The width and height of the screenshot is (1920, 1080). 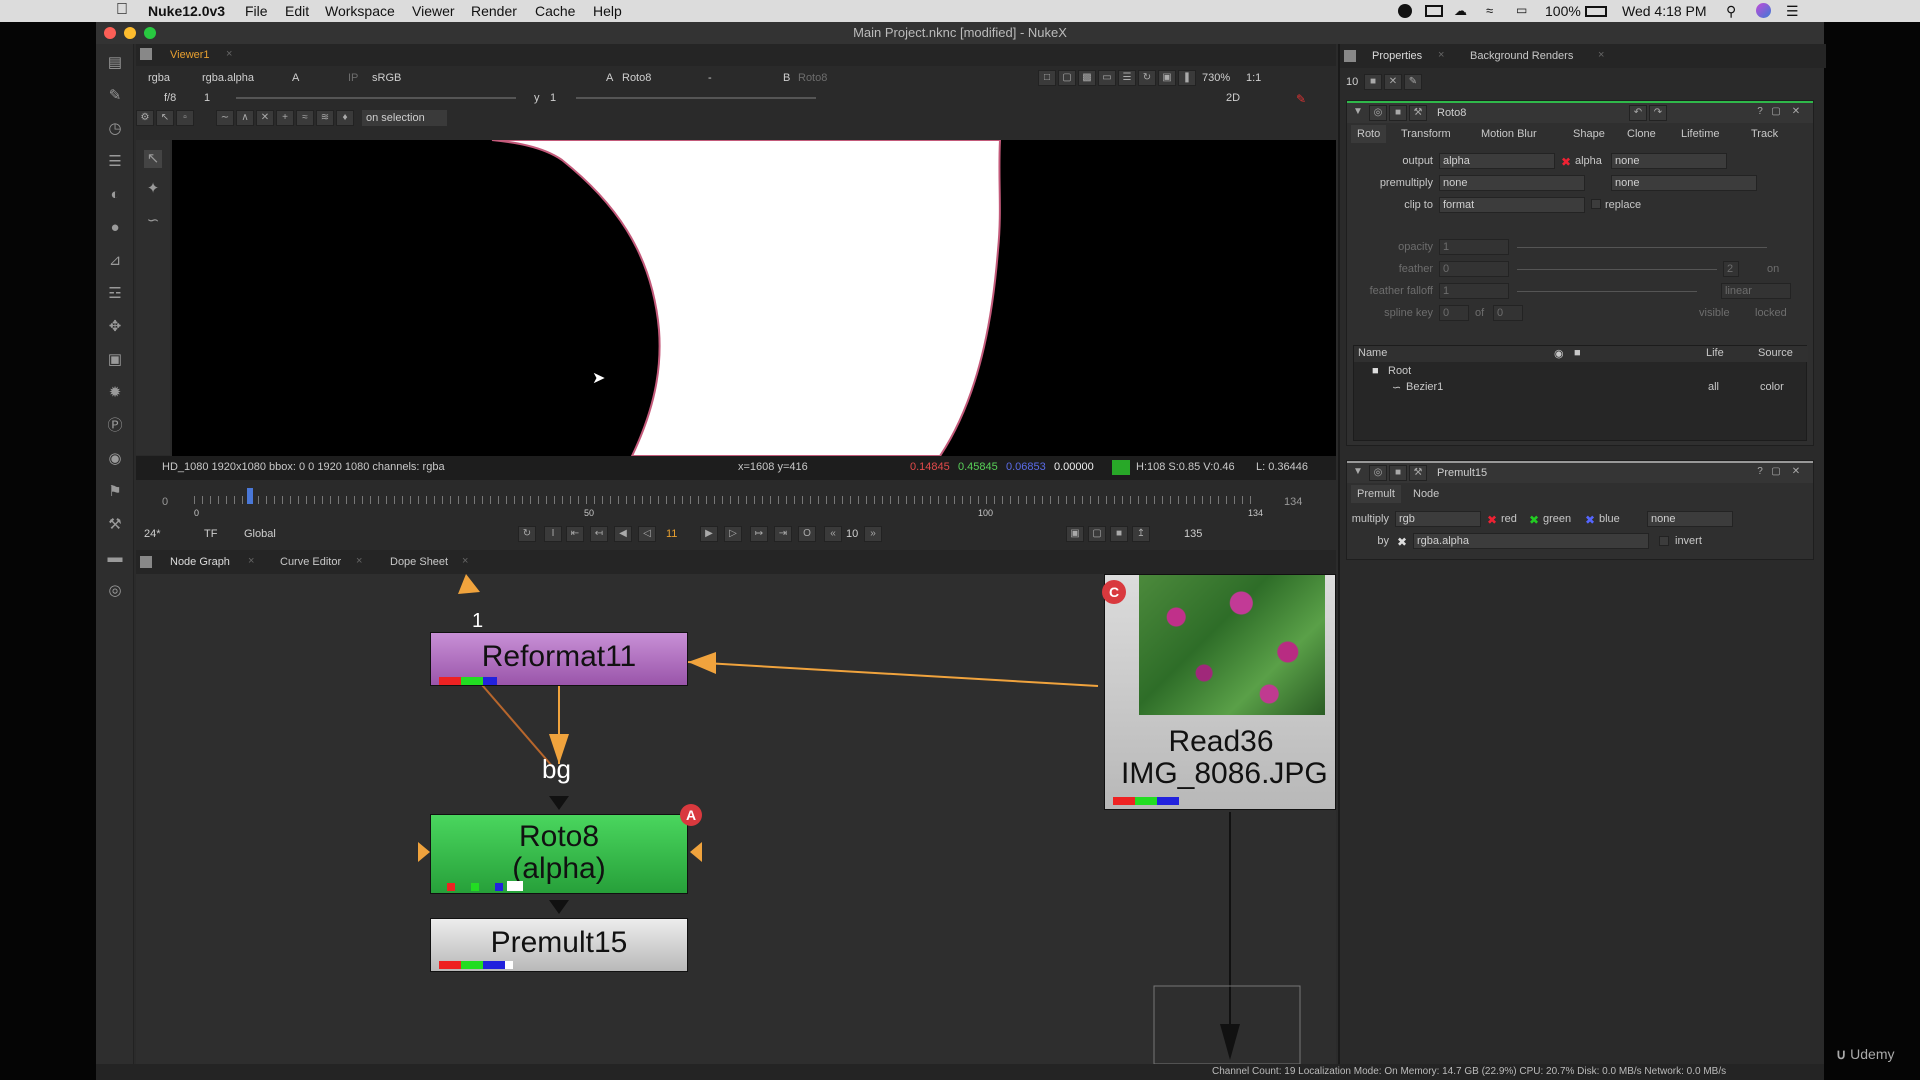 What do you see at coordinates (115, 525) in the screenshot?
I see `toolsets-tool-icon: ⚒` at bounding box center [115, 525].